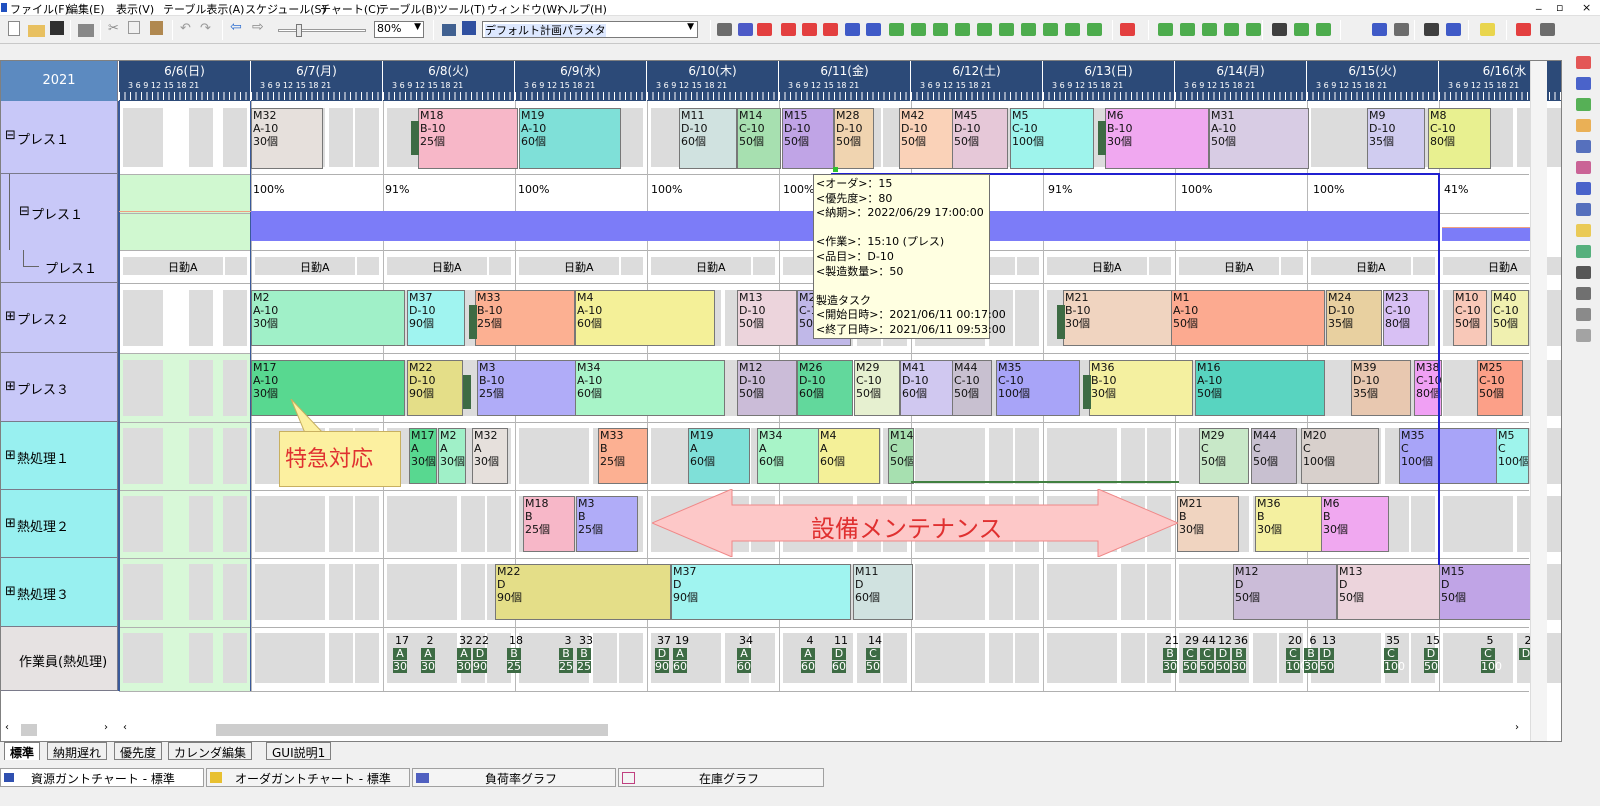  I want to click on window-tab-resource-gantt: 資源ガントチャート - 標準, so click(102, 777).